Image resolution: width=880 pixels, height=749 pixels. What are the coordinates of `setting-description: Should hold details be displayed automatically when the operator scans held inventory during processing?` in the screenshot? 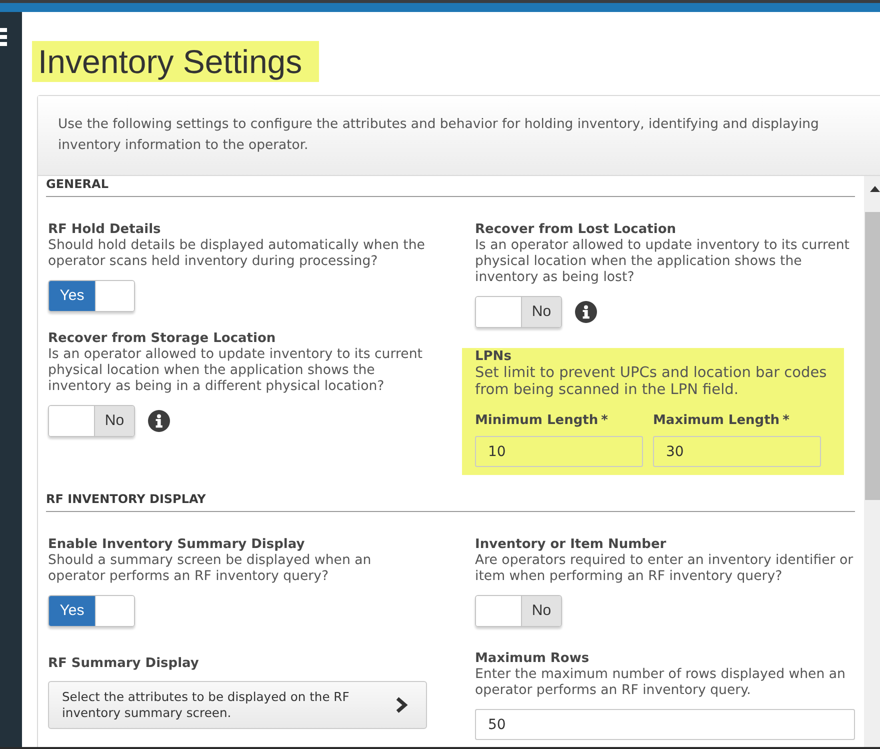 It's located at (237, 254).